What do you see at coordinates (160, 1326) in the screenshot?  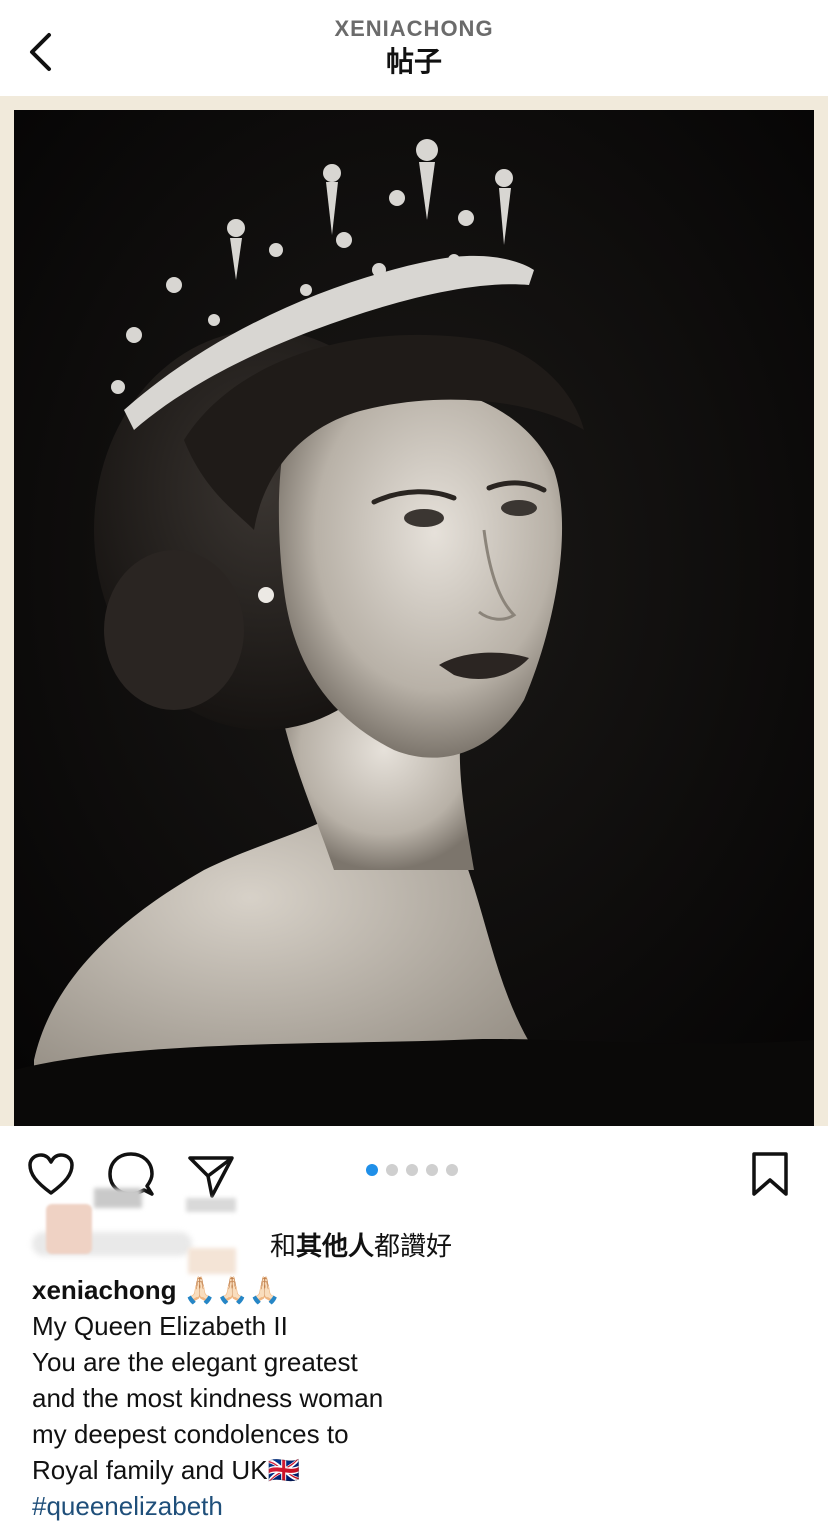 I see `caption-line: My Queen Elizabeth II` at bounding box center [160, 1326].